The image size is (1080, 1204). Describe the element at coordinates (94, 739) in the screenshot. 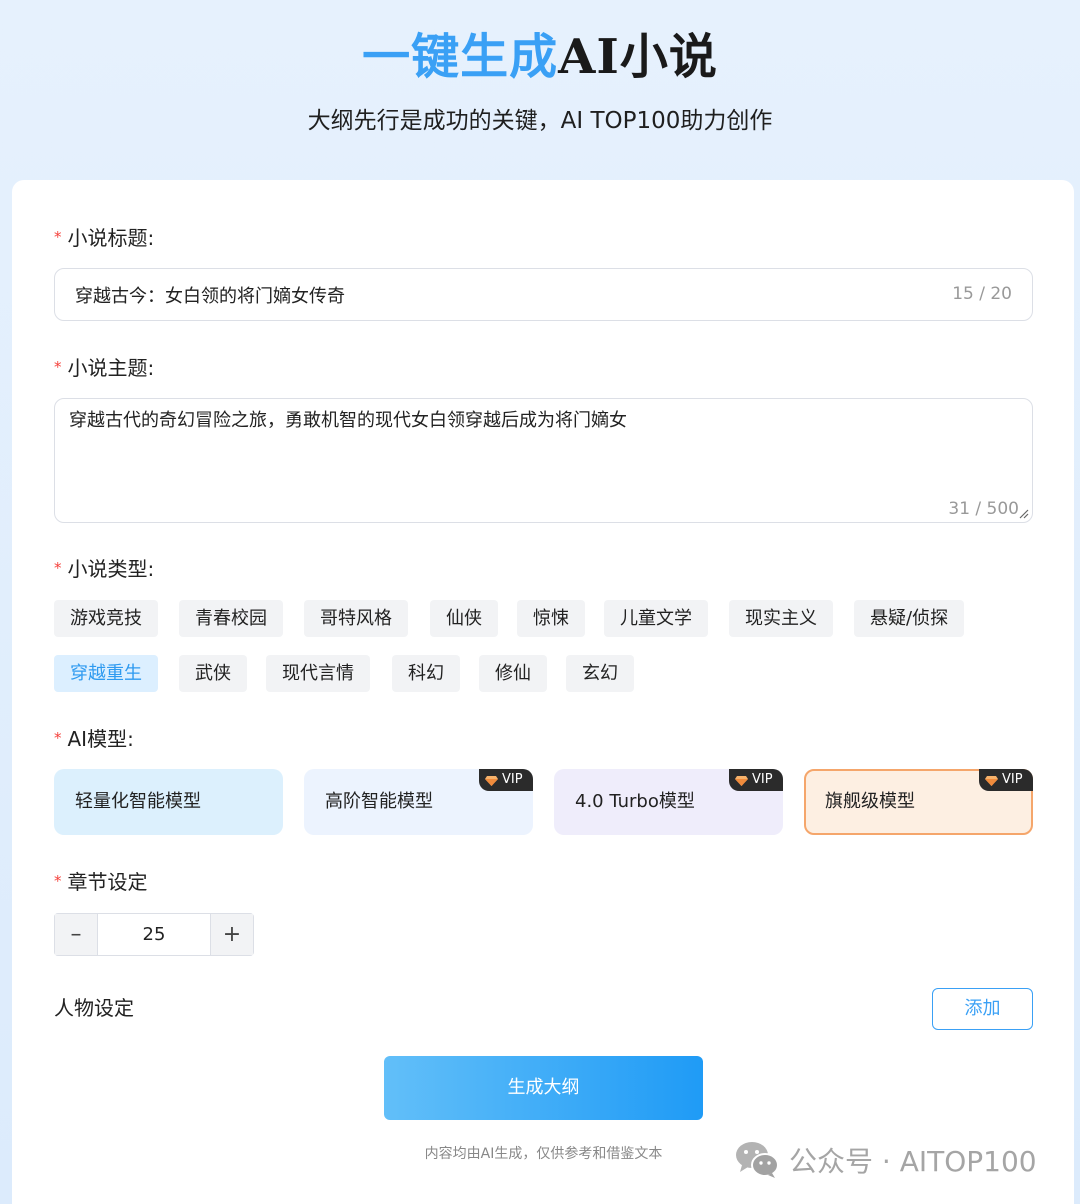

I see `model-field-label: * AI模型:` at that location.